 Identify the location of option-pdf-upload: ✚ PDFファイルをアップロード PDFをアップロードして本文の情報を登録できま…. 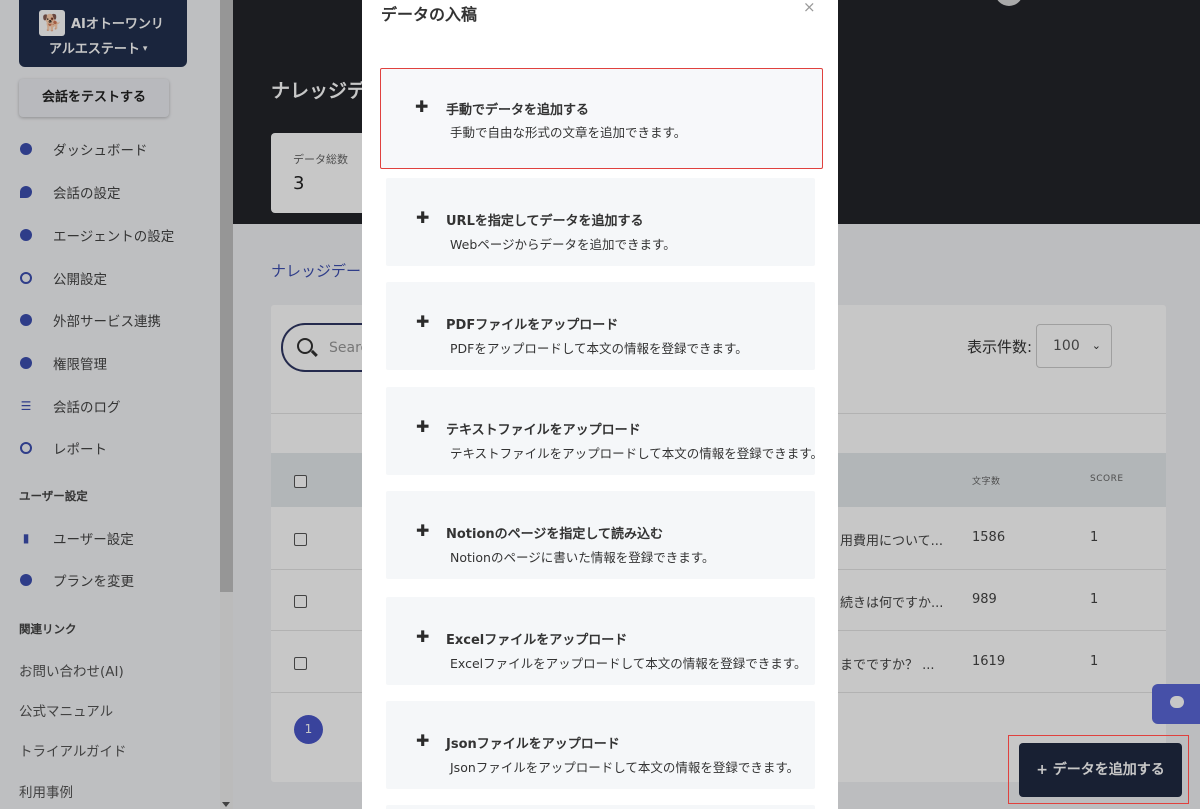
(600, 326).